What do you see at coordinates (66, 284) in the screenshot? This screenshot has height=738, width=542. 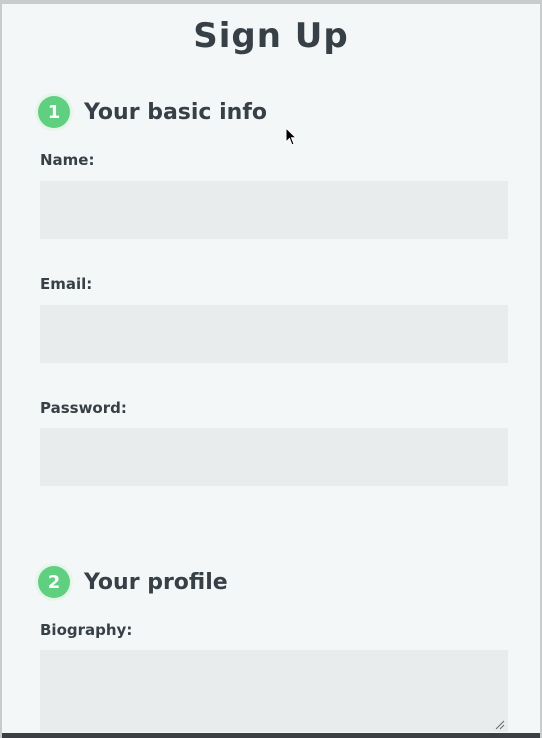 I see `email-label: Email:` at bounding box center [66, 284].